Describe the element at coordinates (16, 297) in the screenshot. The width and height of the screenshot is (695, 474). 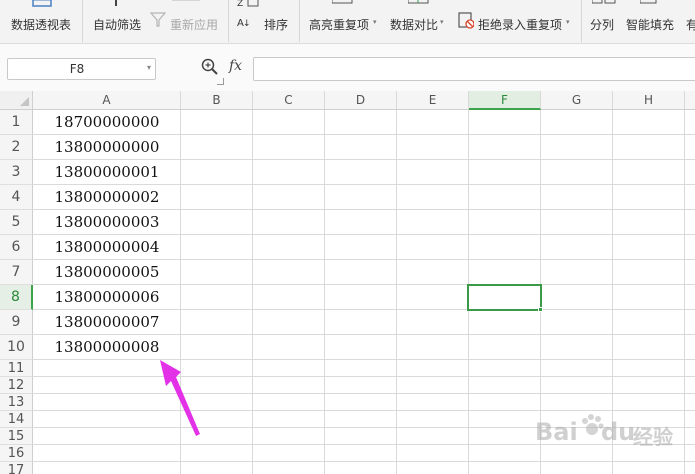
I see `row-header-8: 8` at that location.